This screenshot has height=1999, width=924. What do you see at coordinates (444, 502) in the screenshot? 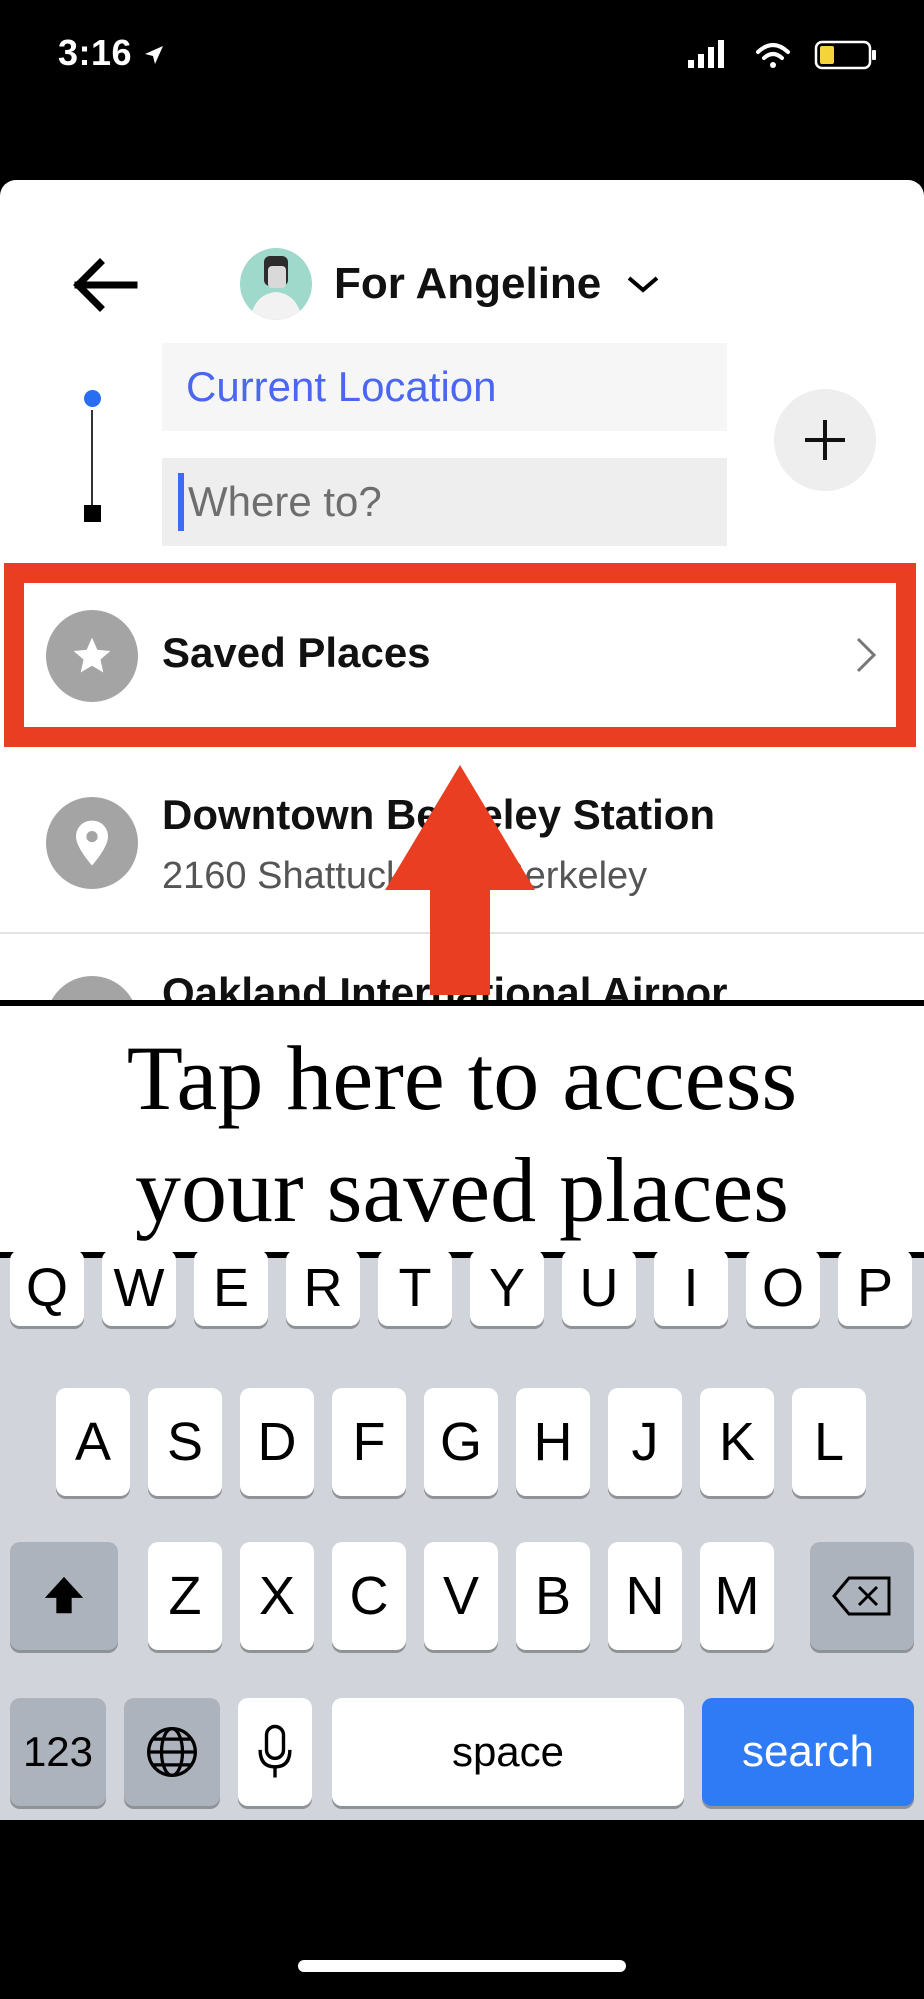
I see `destination-field: Where to?` at bounding box center [444, 502].